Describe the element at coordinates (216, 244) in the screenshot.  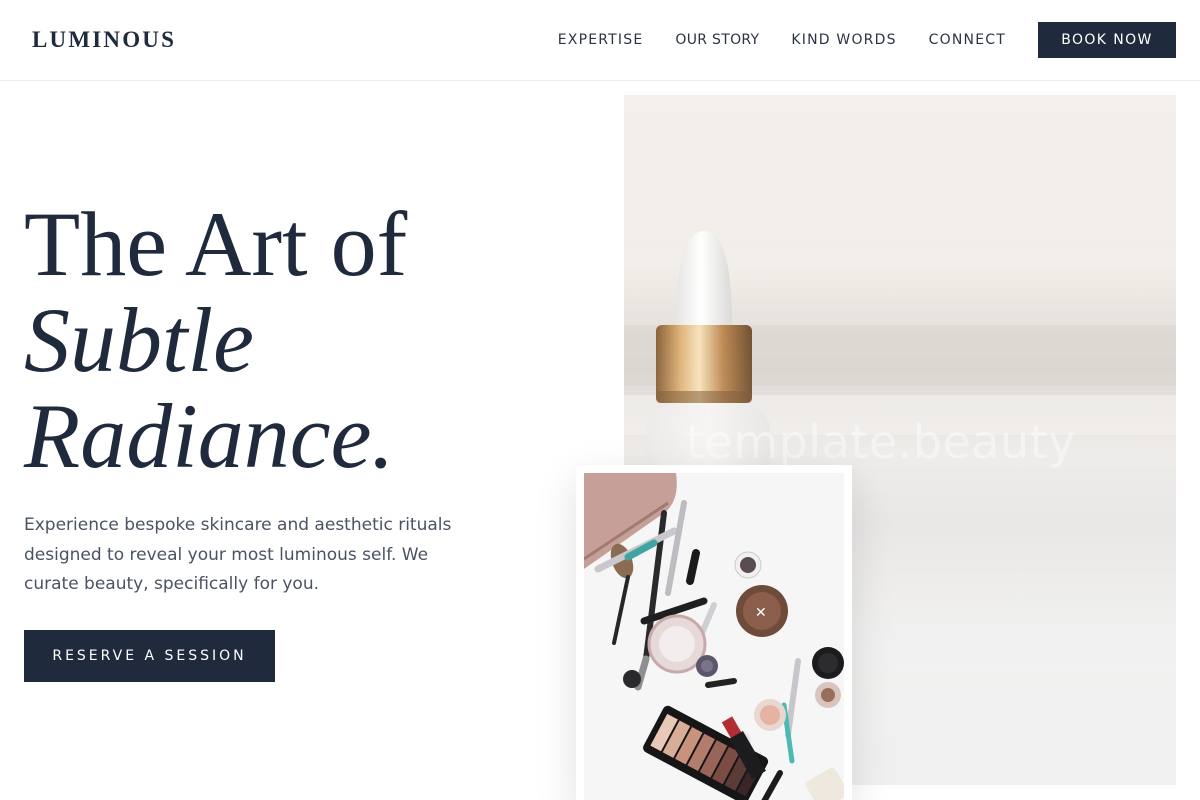
I see `headline-line-1: The Art of` at that location.